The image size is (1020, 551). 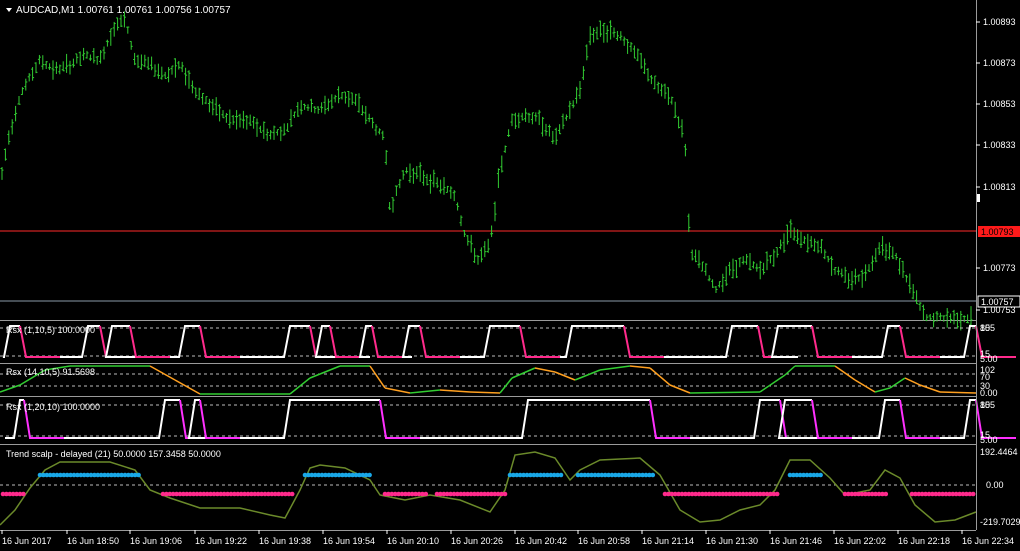 I want to click on time-label: 16 Jun 19:06, so click(x=156, y=541).